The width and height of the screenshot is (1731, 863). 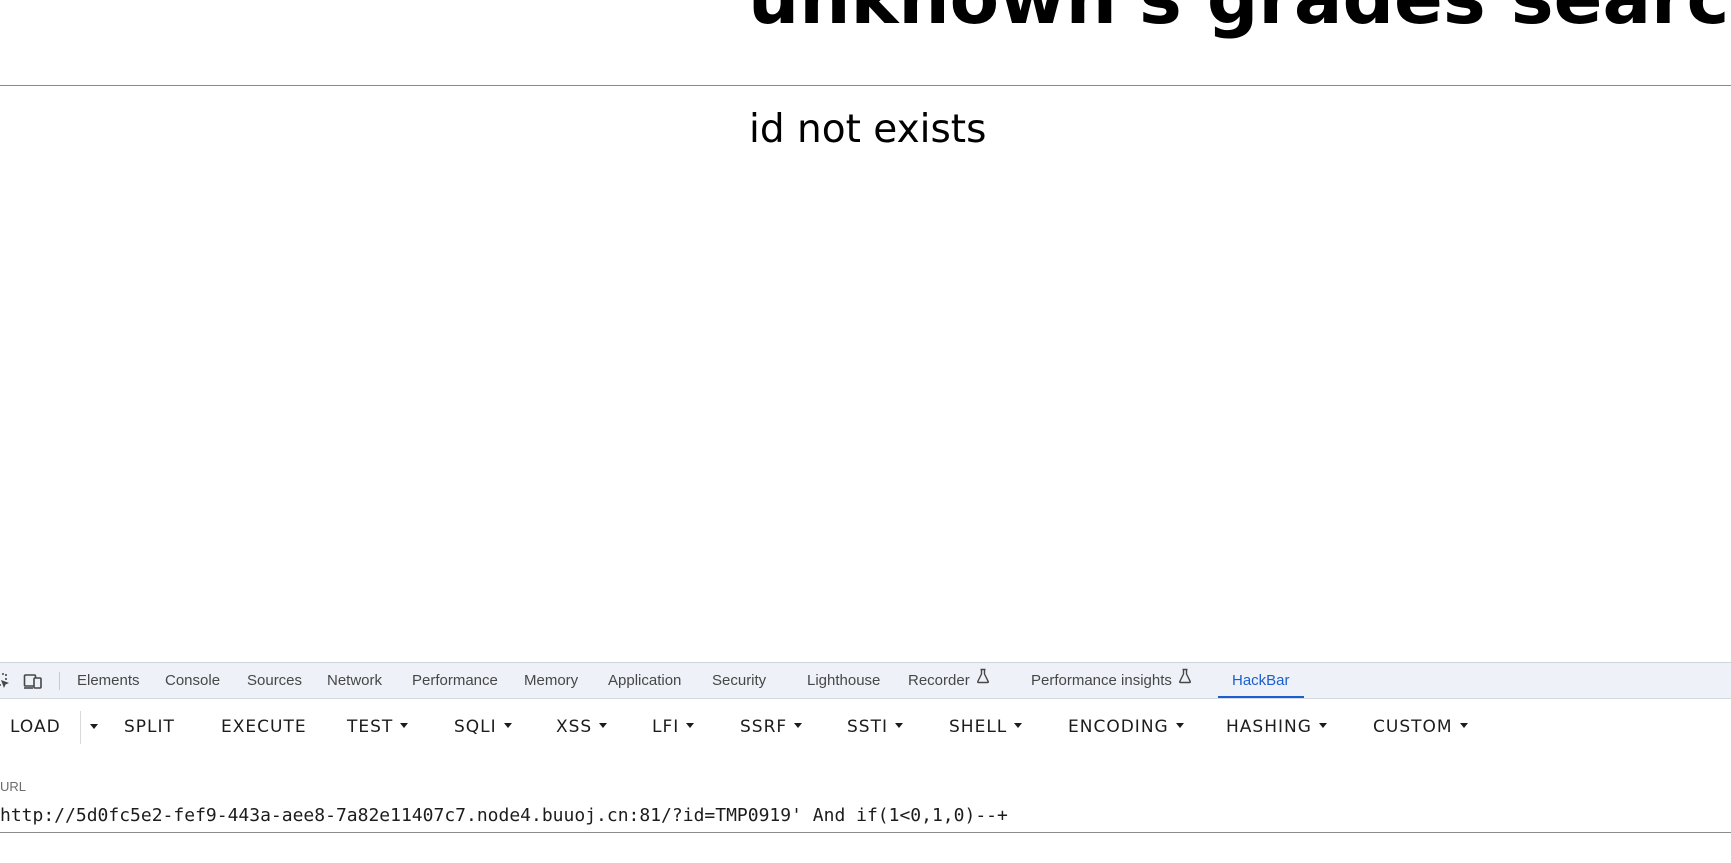 What do you see at coordinates (1260, 680) in the screenshot?
I see `tab-hackbar: HackBar` at bounding box center [1260, 680].